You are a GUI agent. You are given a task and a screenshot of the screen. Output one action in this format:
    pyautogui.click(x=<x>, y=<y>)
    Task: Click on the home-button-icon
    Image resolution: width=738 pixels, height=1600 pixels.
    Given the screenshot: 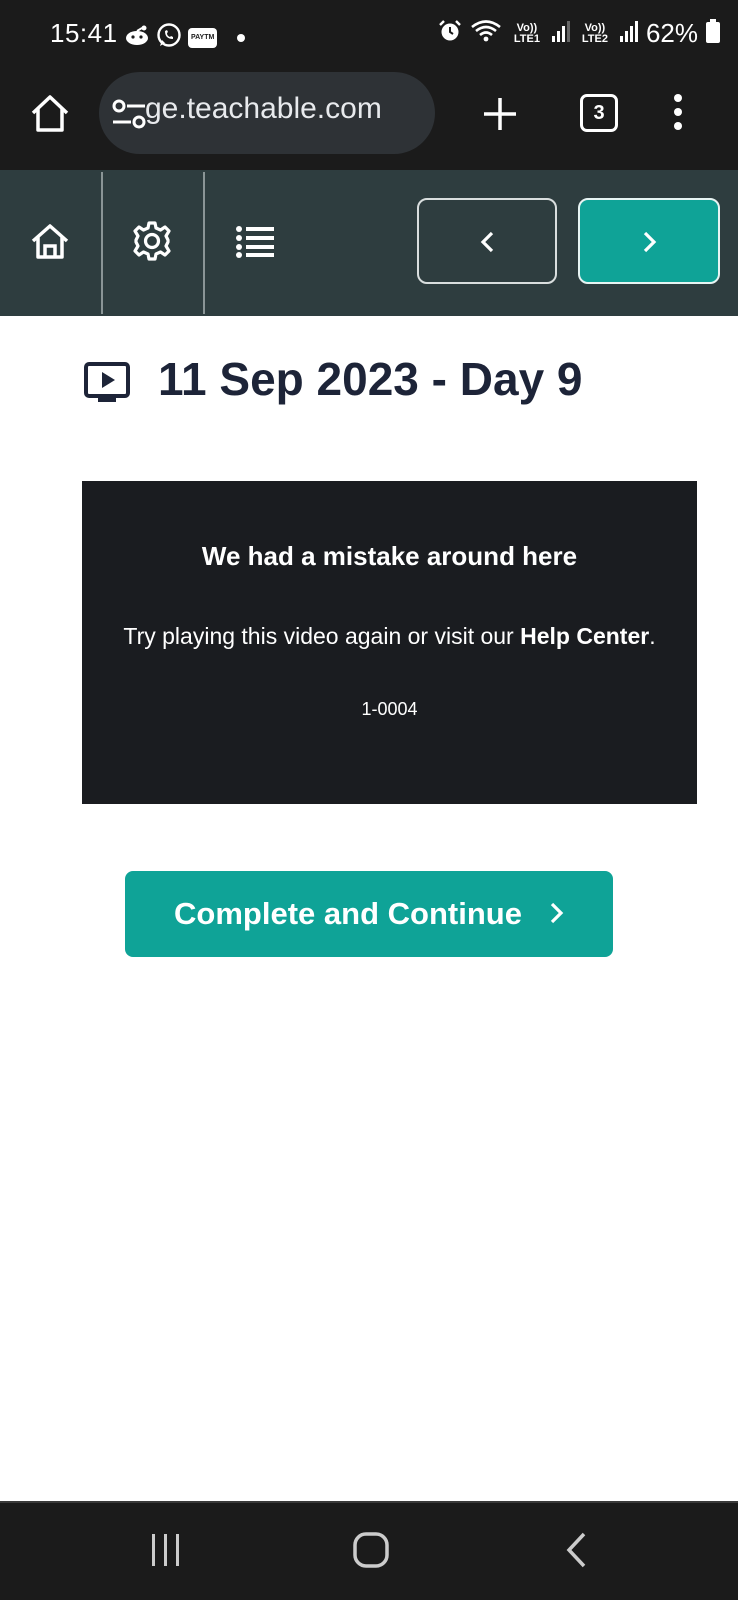 What is the action you would take?
    pyautogui.click(x=371, y=1552)
    